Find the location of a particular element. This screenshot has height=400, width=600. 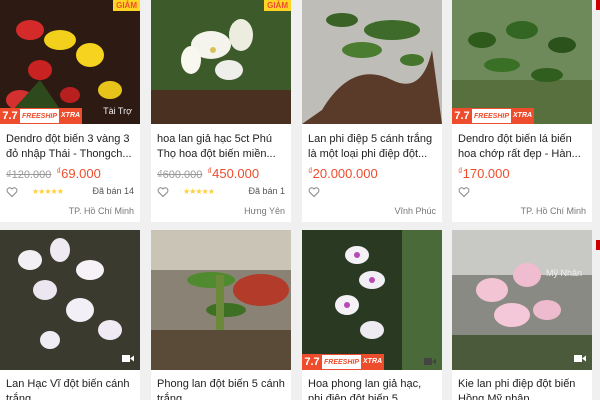

current-price: ₫170.000 is located at coordinates (484, 173).